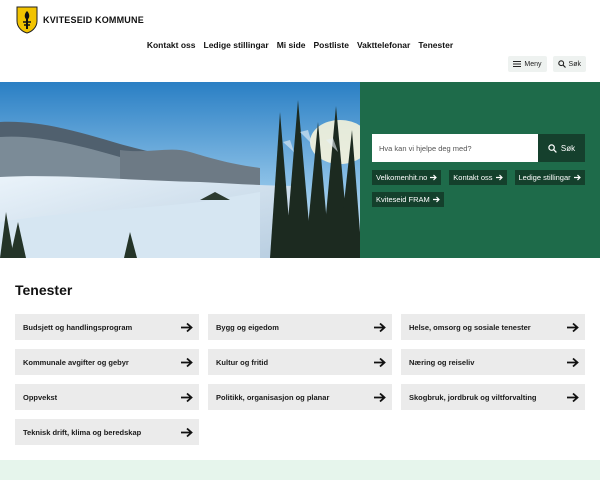 The height and width of the screenshot is (480, 600). What do you see at coordinates (171, 45) in the screenshot?
I see `nav-link-kontakt-oss: Kontakt oss` at bounding box center [171, 45].